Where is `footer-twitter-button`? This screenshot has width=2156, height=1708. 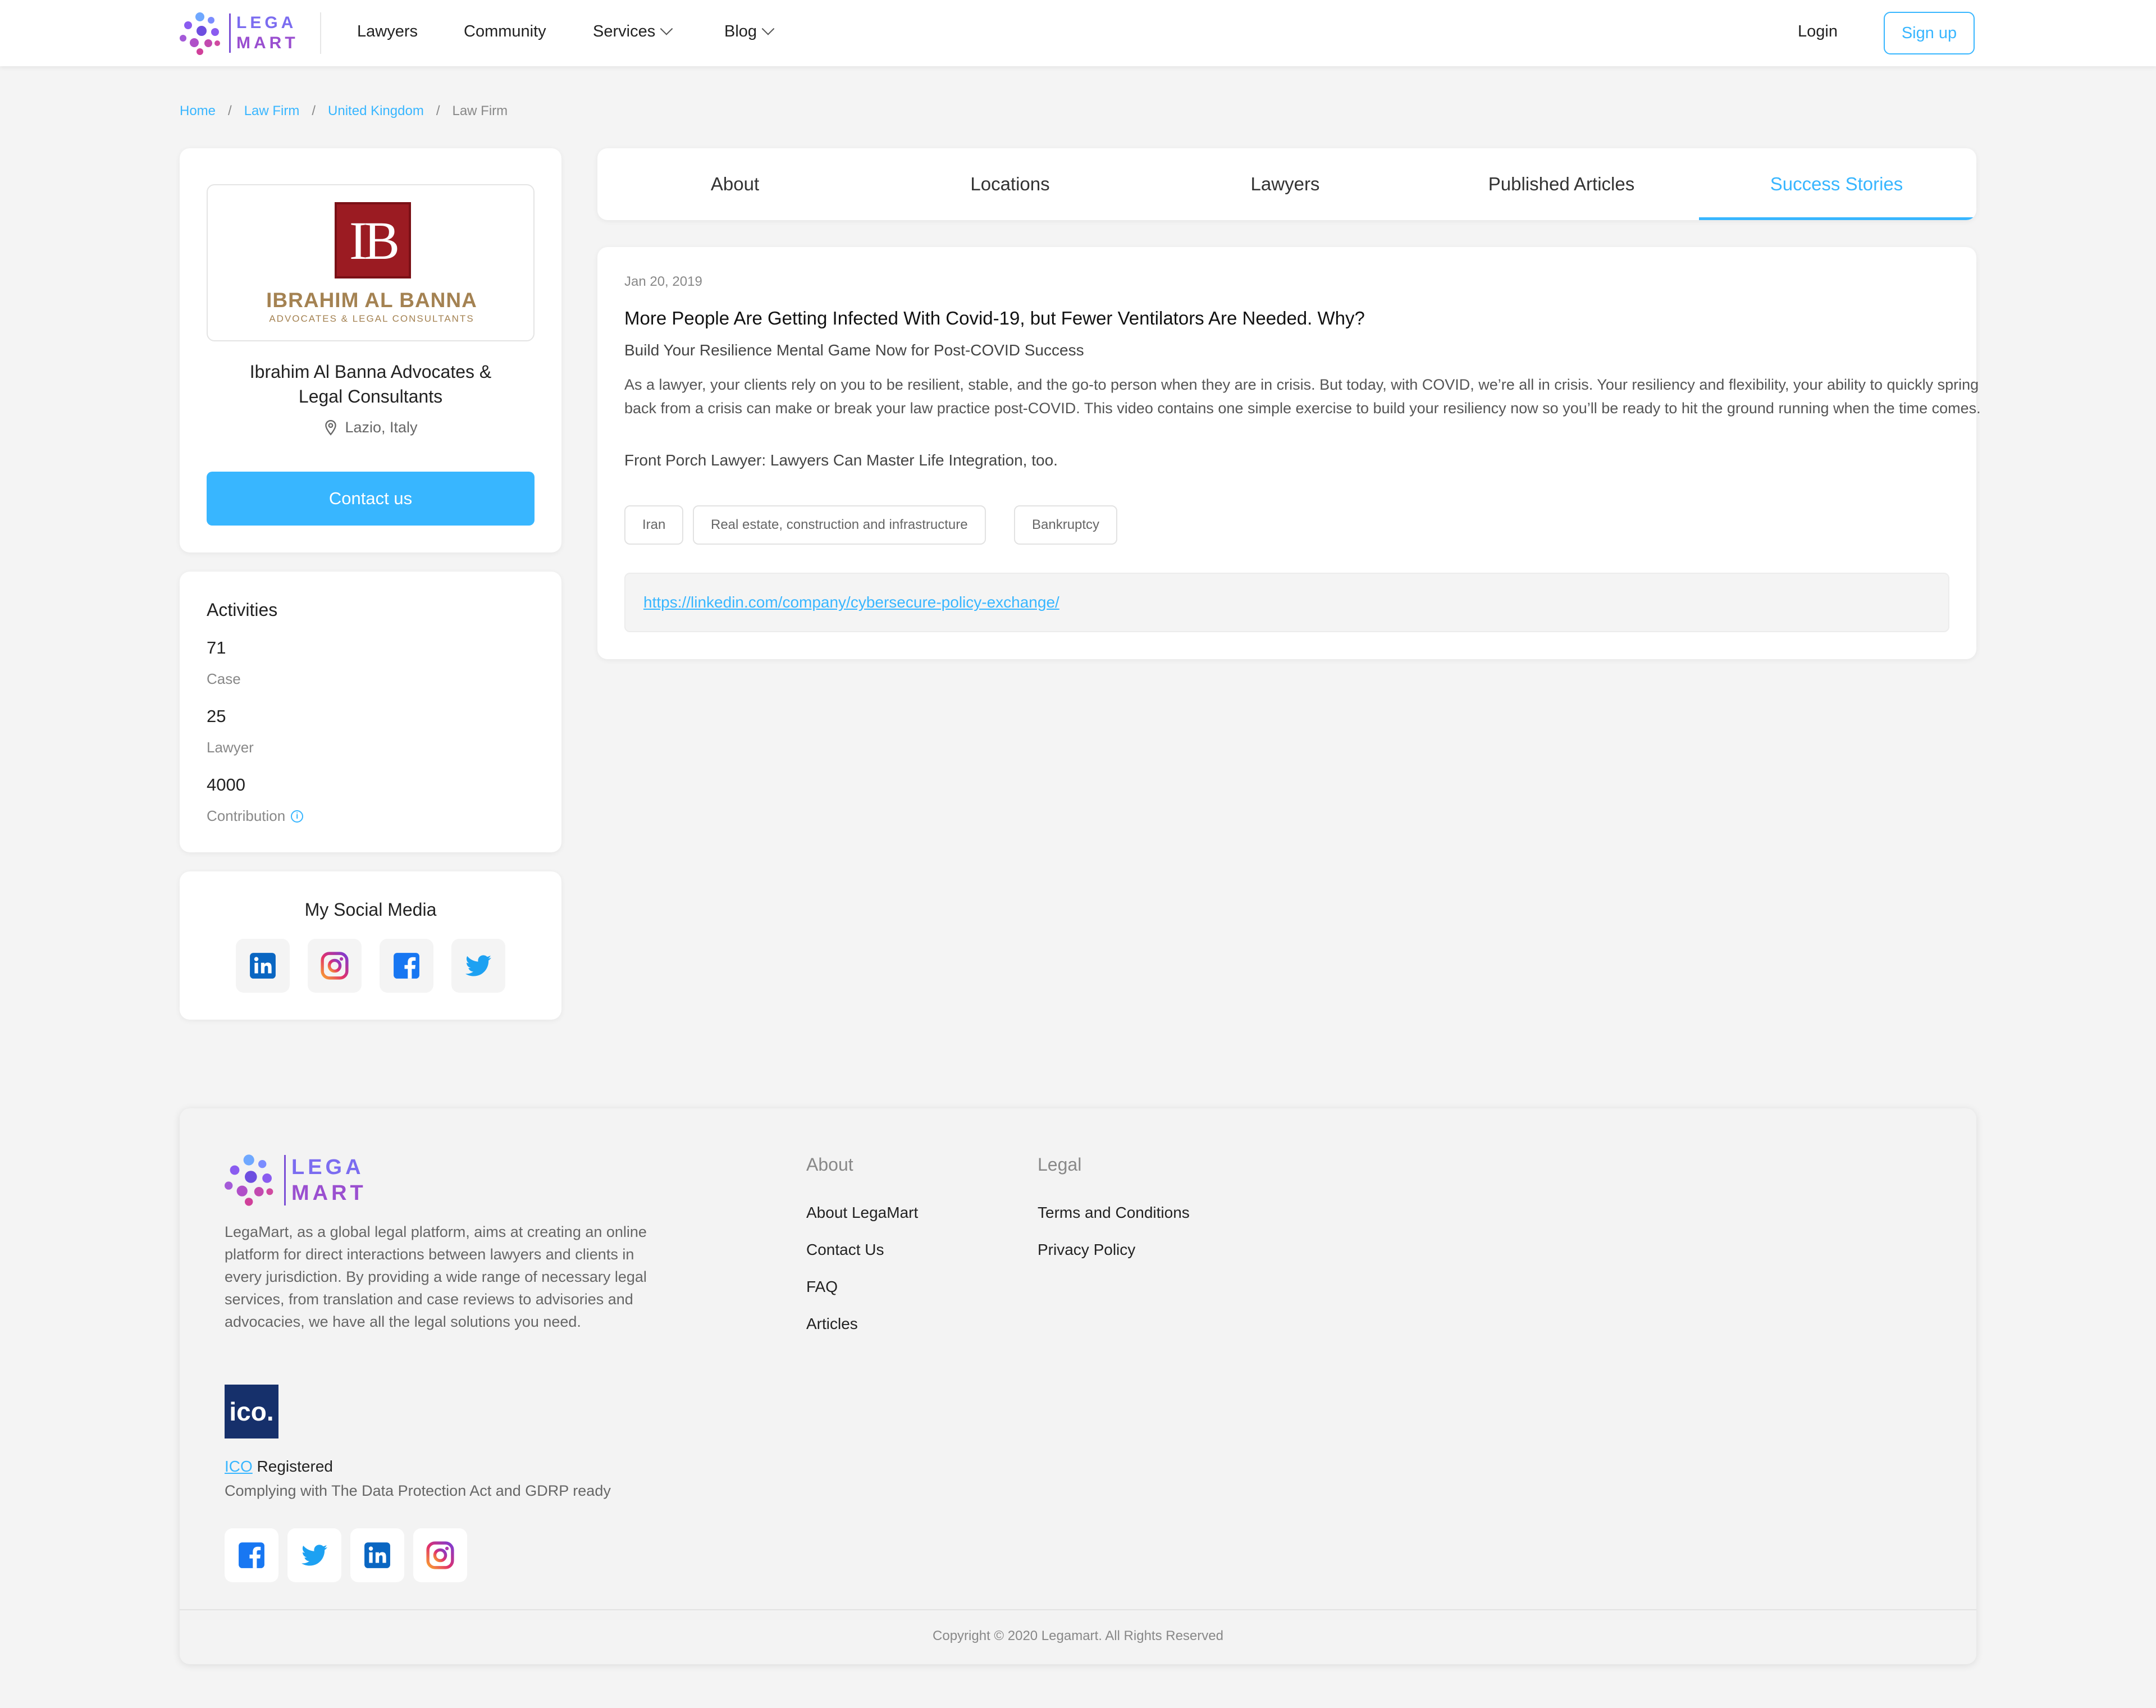 footer-twitter-button is located at coordinates (314, 1555).